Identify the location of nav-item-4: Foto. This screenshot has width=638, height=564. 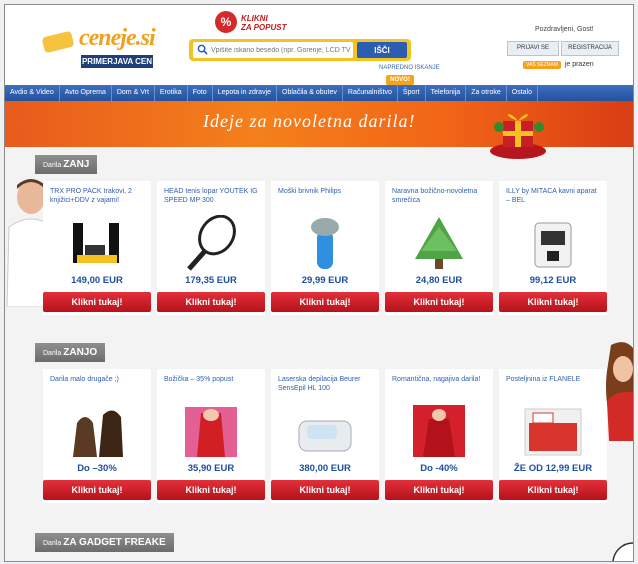
(200, 93).